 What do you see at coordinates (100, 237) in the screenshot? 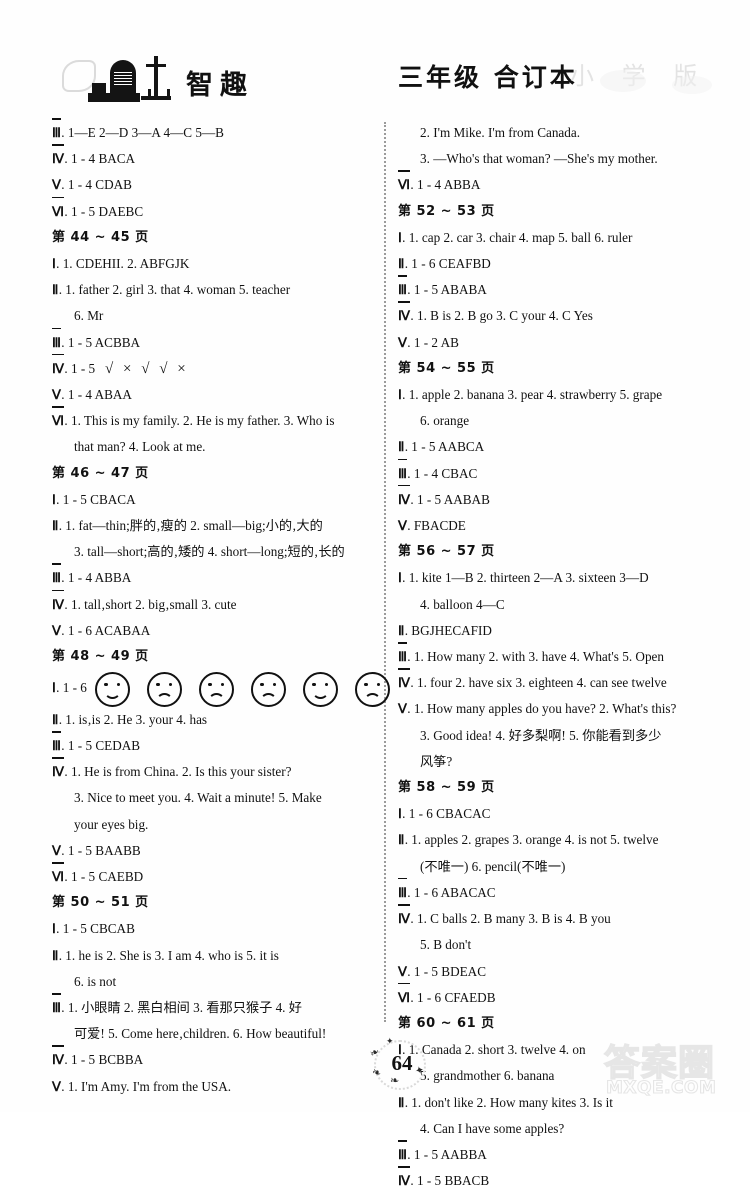
I see `page-range-heading: 第 44 ~ 45 页` at bounding box center [100, 237].